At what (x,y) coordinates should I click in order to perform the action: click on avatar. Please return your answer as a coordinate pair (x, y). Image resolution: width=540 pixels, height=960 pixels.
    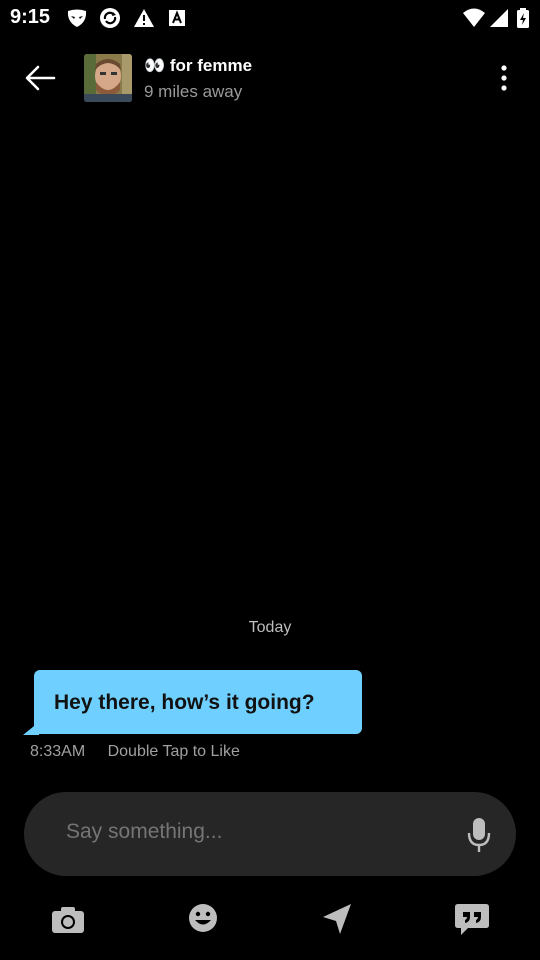
    Looking at the image, I should click on (108, 78).